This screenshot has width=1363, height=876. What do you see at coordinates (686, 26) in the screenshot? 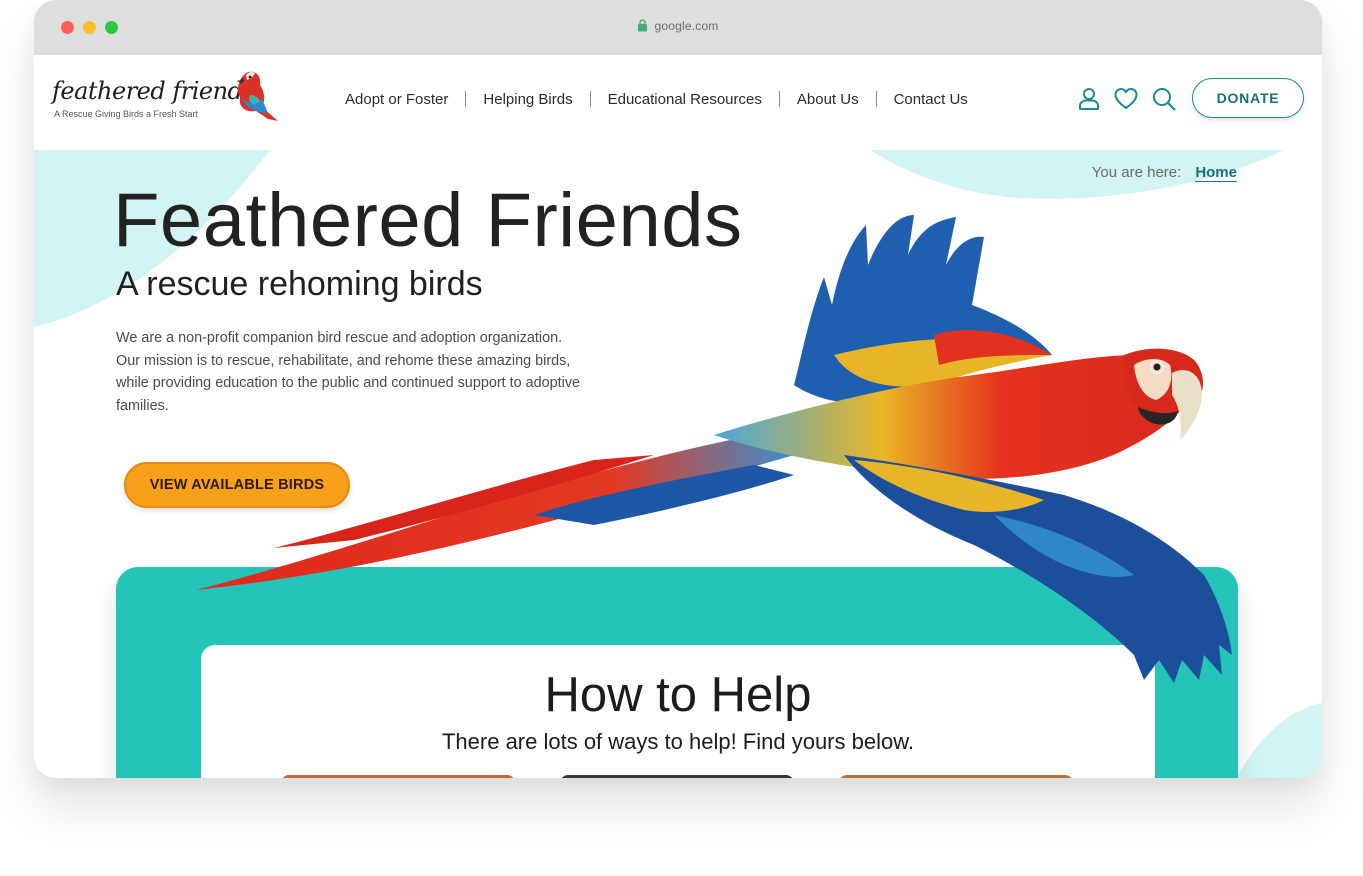
I see `address-bar-url: google.com` at bounding box center [686, 26].